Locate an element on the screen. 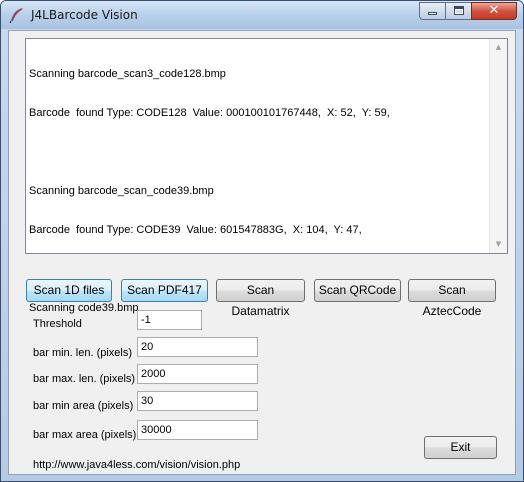 The image size is (524, 482). scroll-down-arrow-icon: ▼ is located at coordinates (498, 244).